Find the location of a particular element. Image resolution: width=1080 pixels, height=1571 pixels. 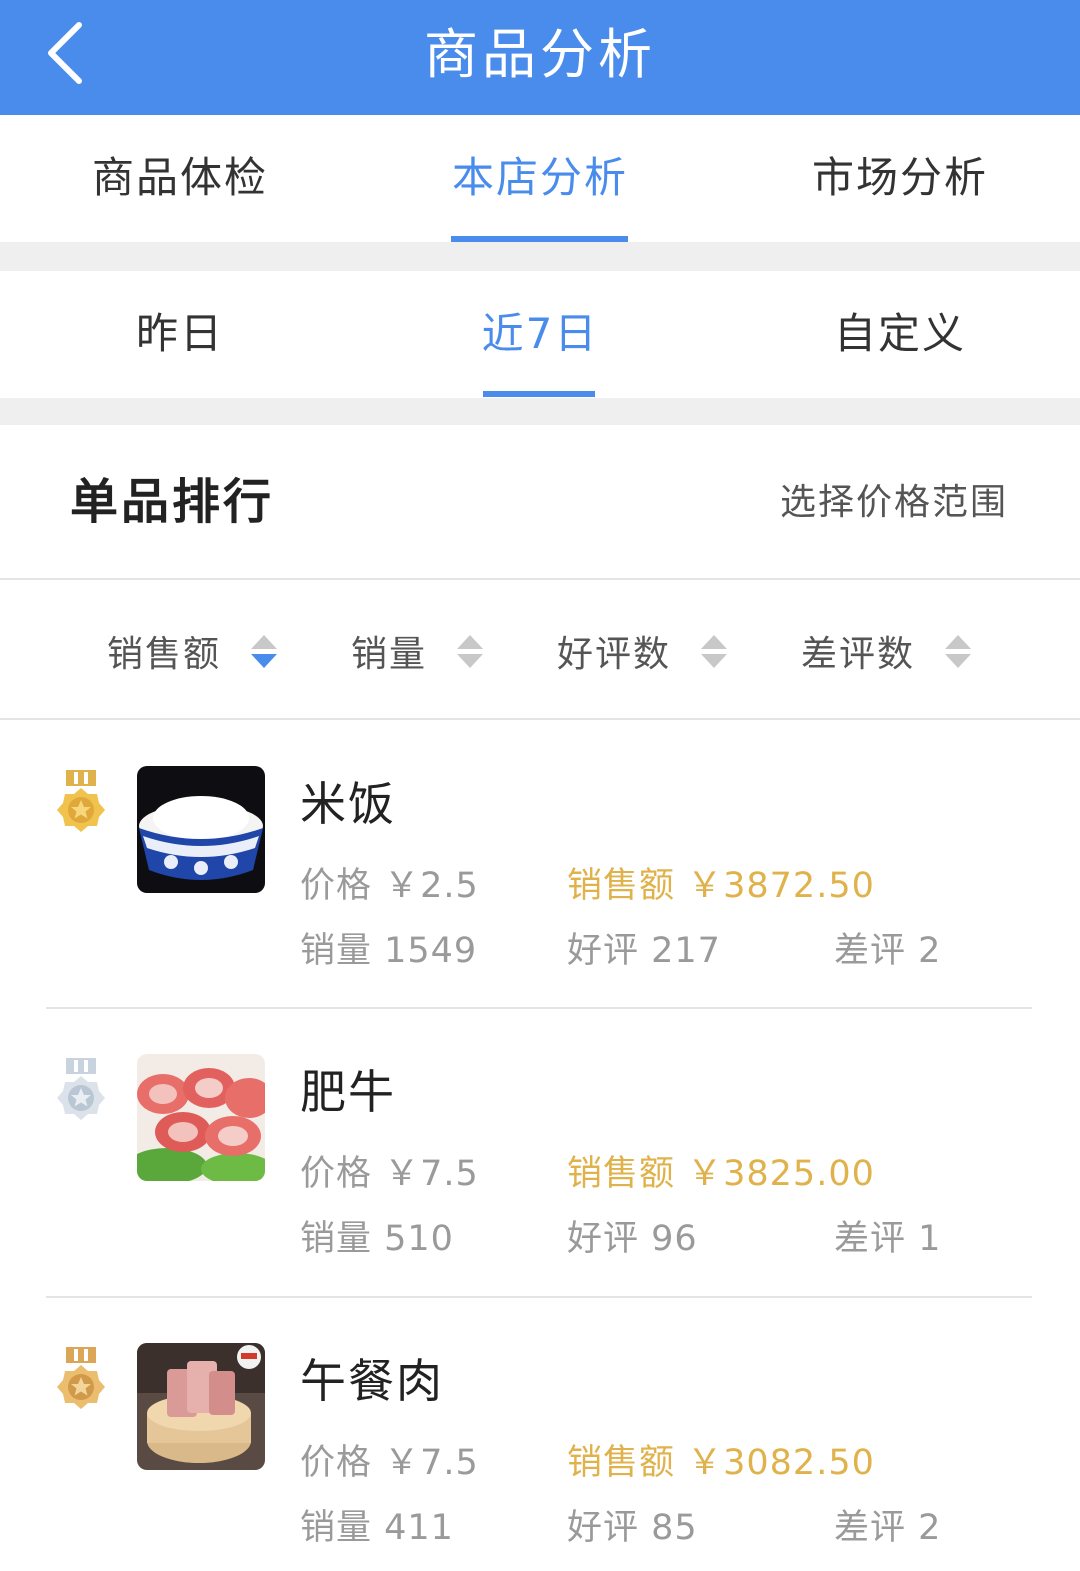

tab-store-analysis: 本店分析 is located at coordinates (540, 178).